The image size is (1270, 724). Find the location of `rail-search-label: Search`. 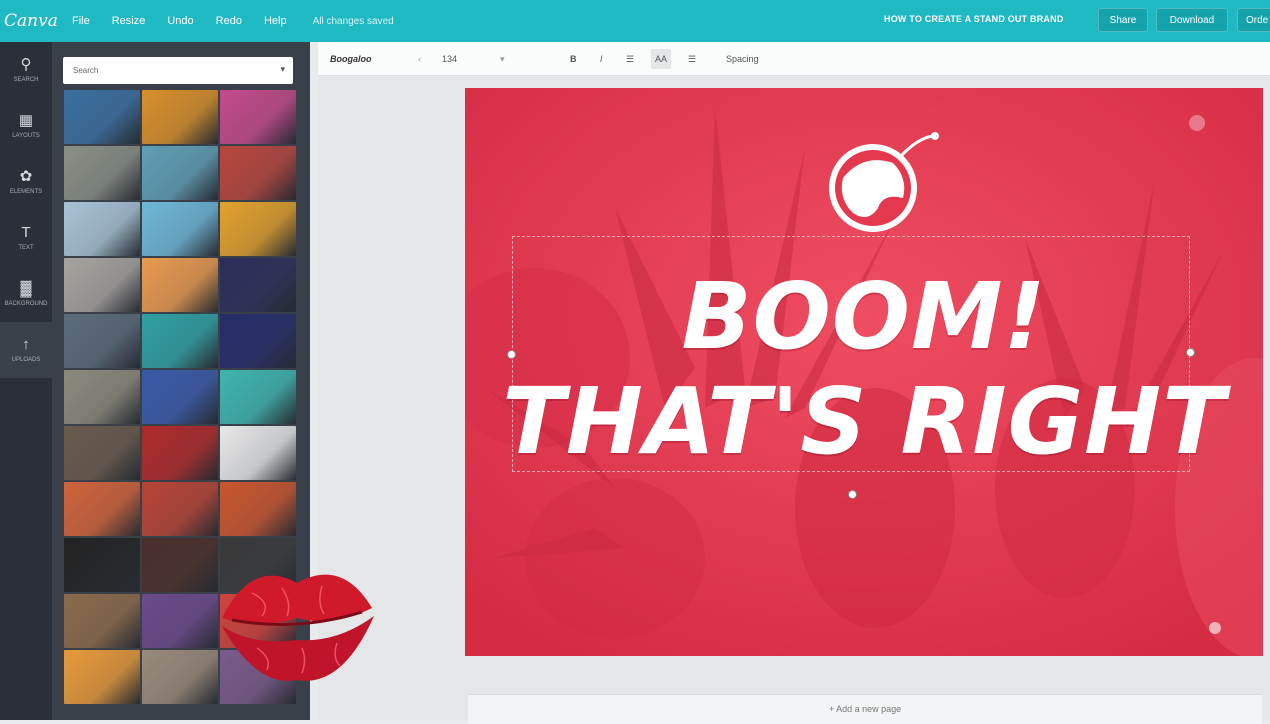

rail-search-label: Search is located at coordinates (26, 80).